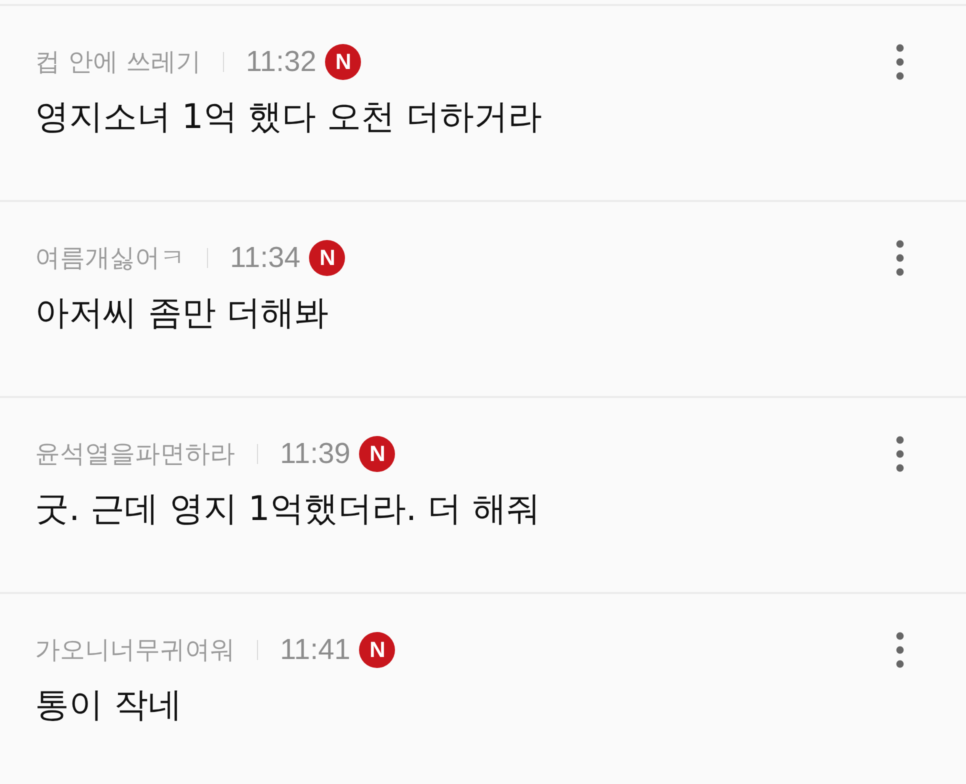  Describe the element at coordinates (315, 454) in the screenshot. I see `comment-time: 11:39` at that location.